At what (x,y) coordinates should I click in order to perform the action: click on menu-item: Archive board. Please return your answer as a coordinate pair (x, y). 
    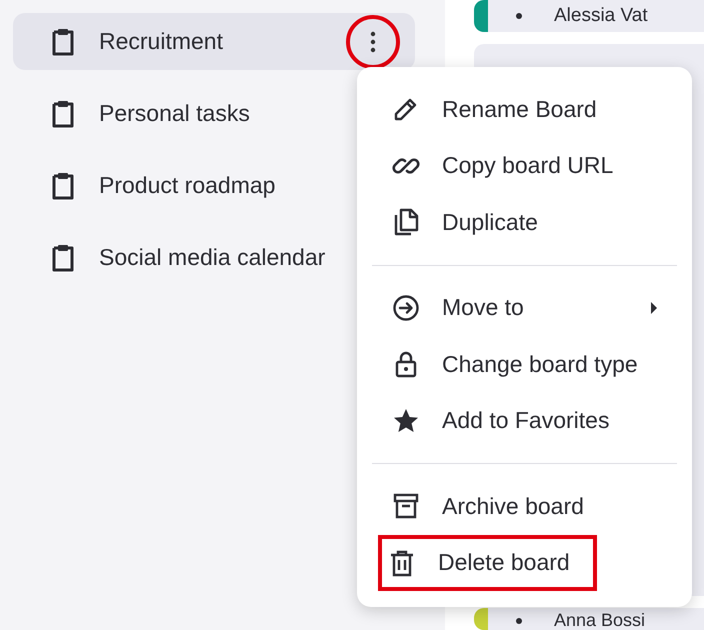
    Looking at the image, I should click on (524, 506).